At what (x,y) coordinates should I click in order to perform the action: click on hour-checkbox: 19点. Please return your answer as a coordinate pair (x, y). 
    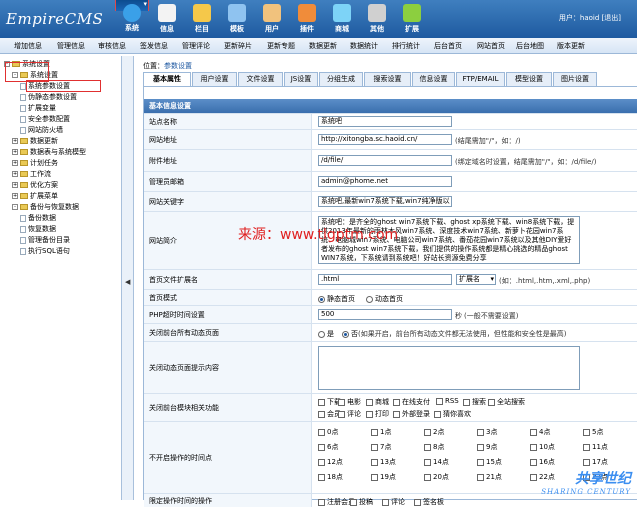
    Looking at the image, I should click on (383, 477).